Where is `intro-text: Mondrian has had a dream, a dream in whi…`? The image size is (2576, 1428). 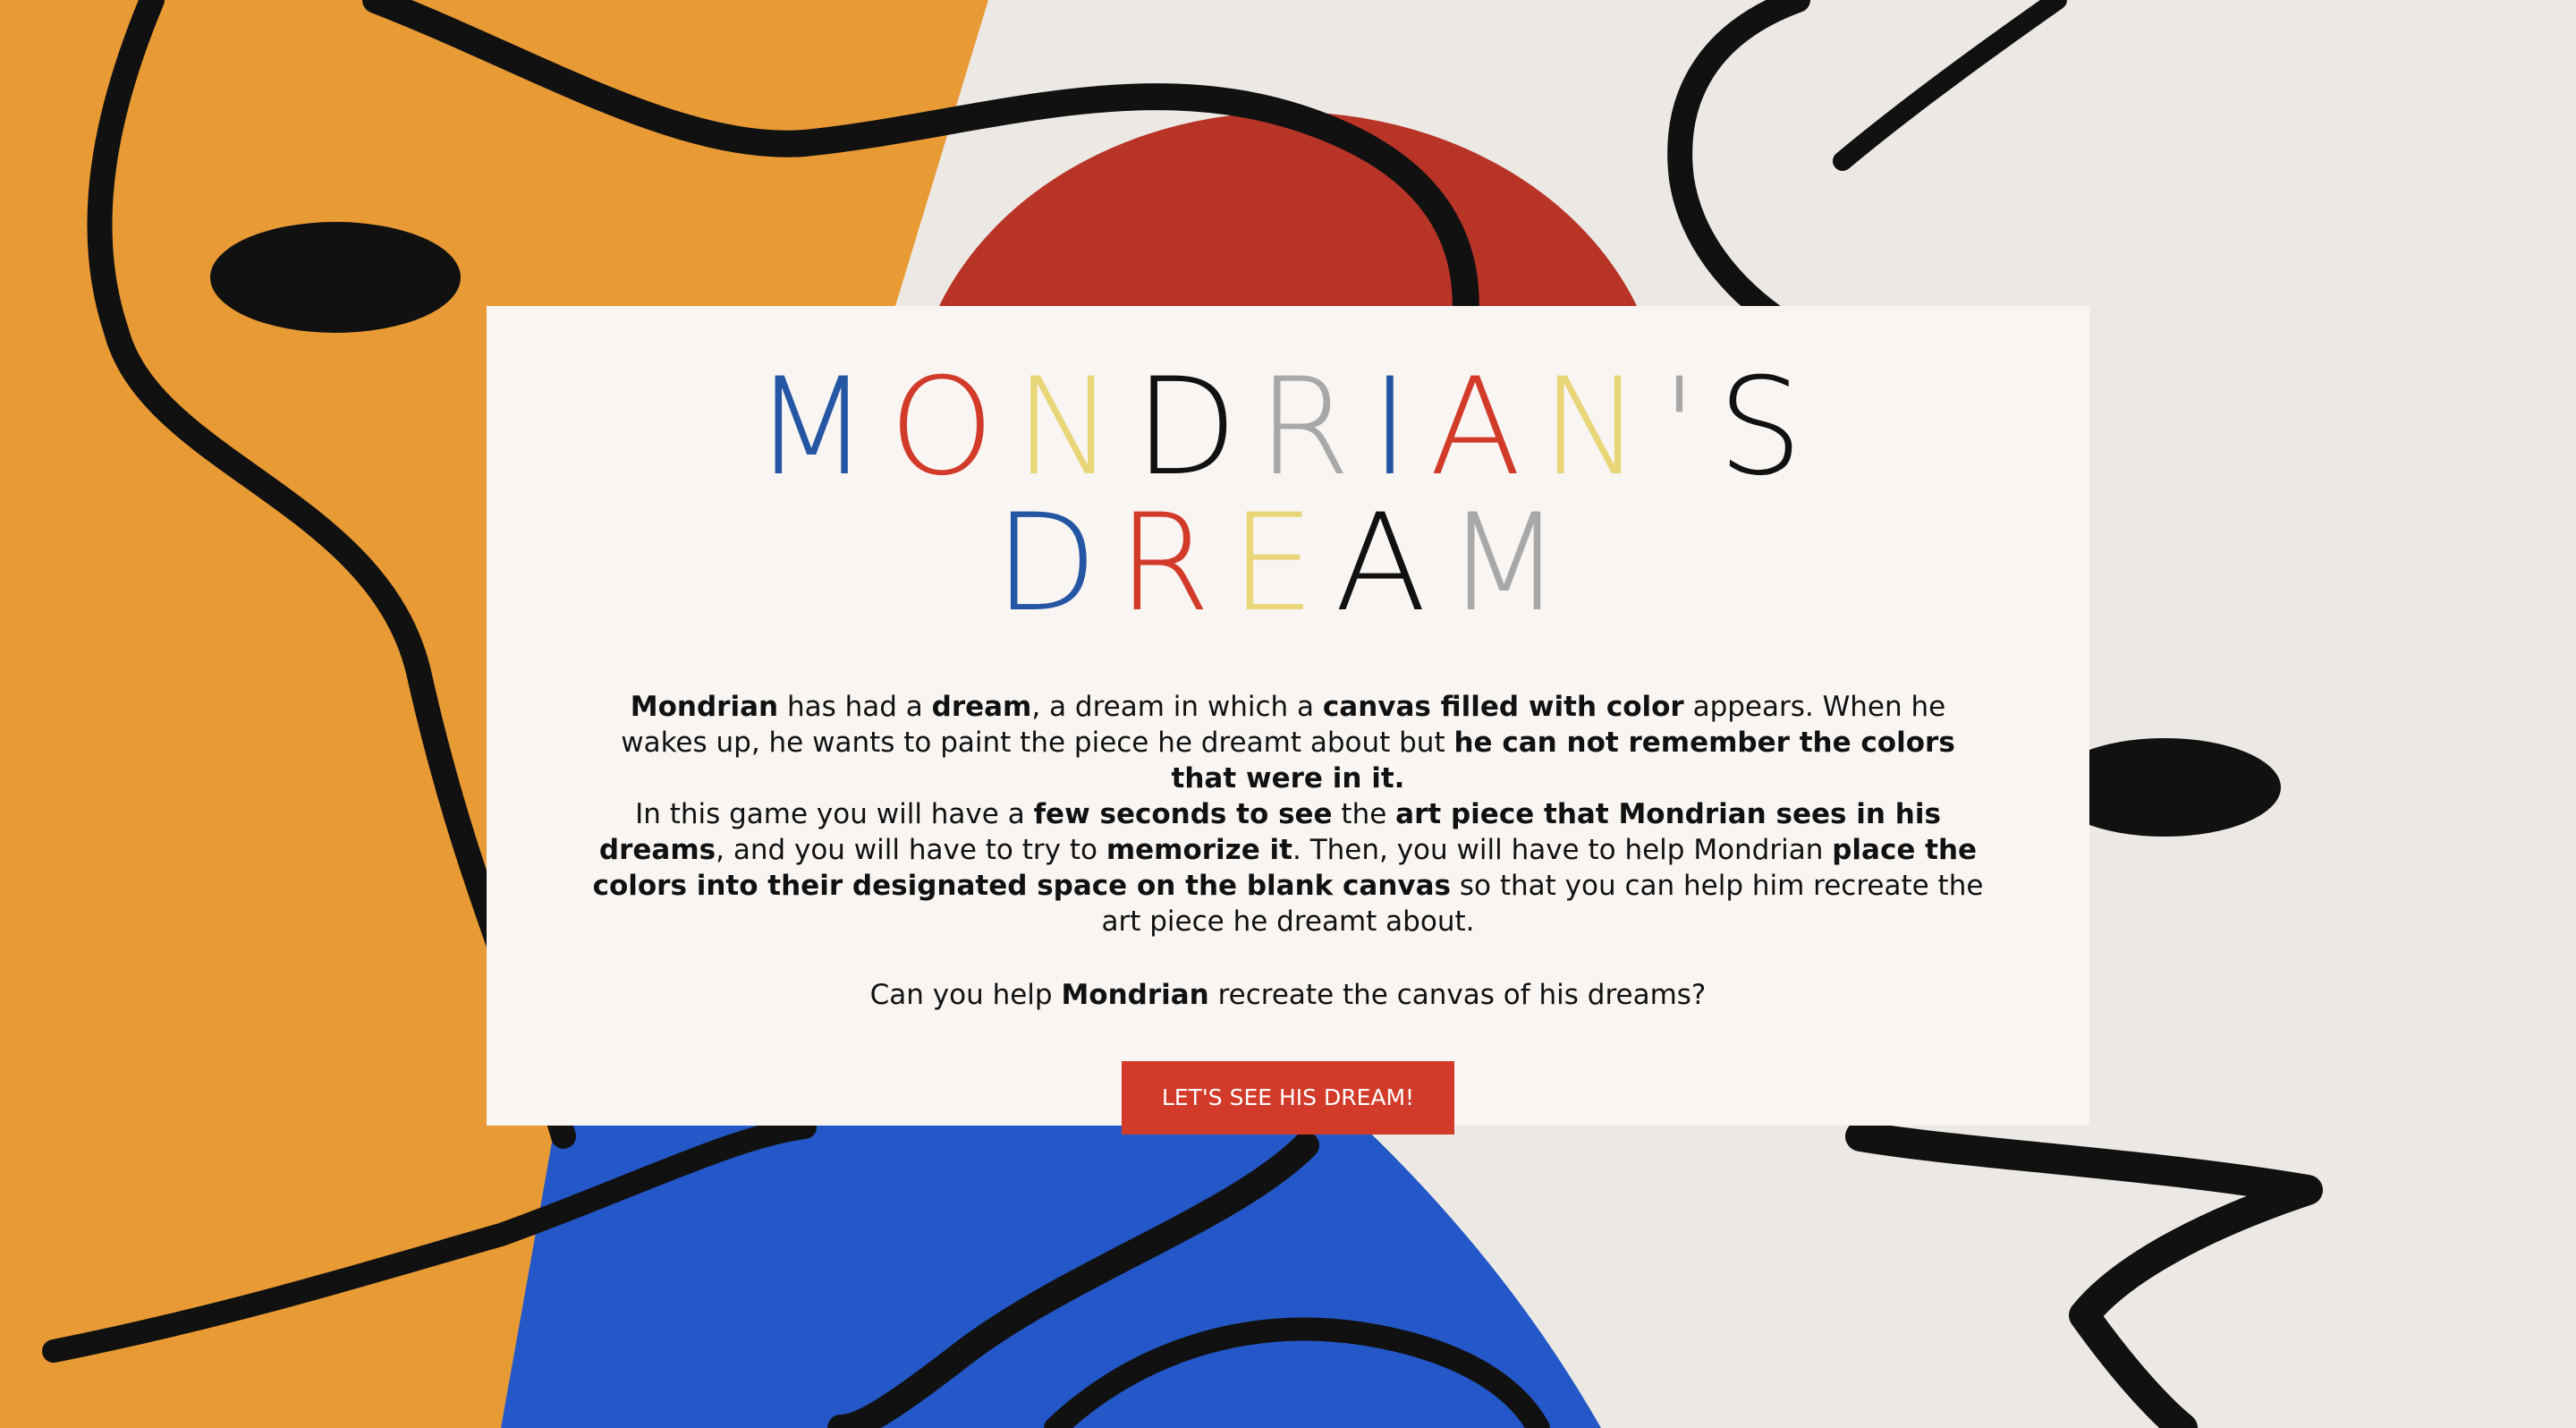
intro-text: Mondrian has had a dream, a dream in whi… is located at coordinates (1288, 814).